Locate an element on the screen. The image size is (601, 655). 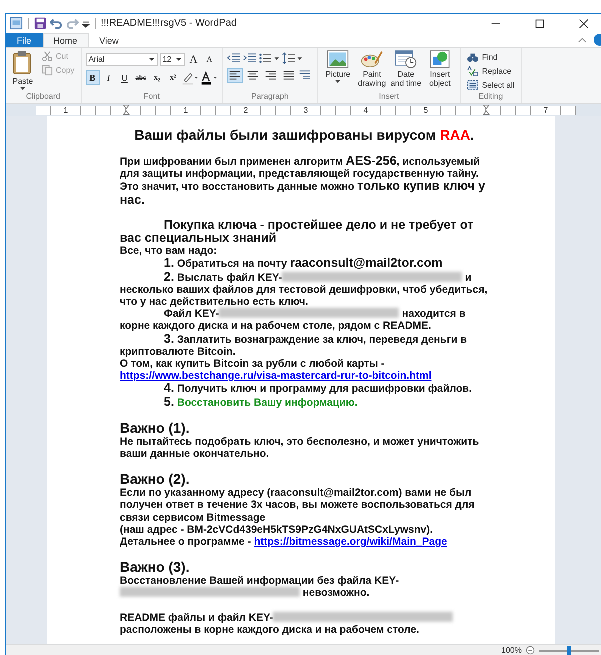
binoculars-icon is located at coordinates (473, 57).